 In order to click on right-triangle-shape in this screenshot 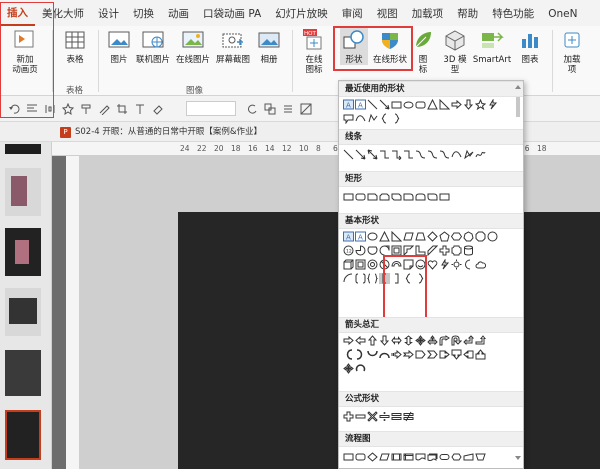, I will do `click(396, 236)`.